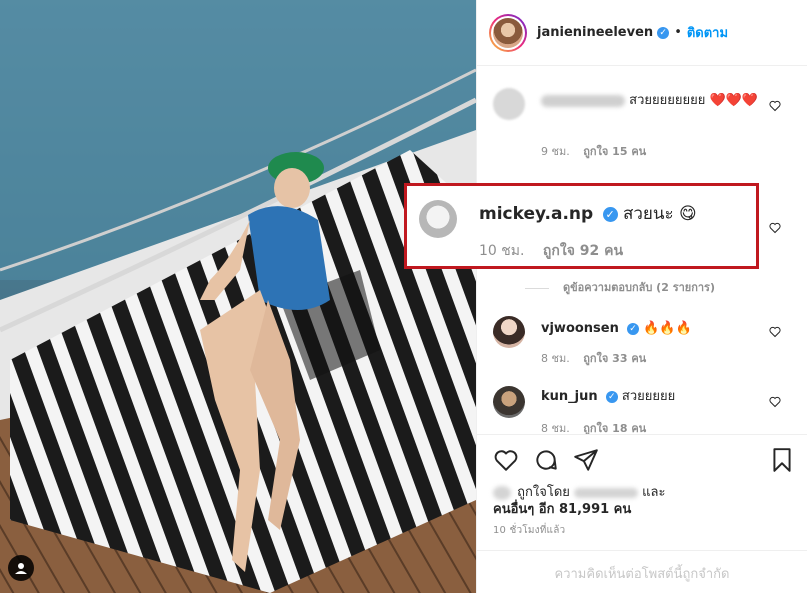 This screenshot has height=596, width=807. I want to click on highlighted-username: mickey.a.np, so click(536, 214).